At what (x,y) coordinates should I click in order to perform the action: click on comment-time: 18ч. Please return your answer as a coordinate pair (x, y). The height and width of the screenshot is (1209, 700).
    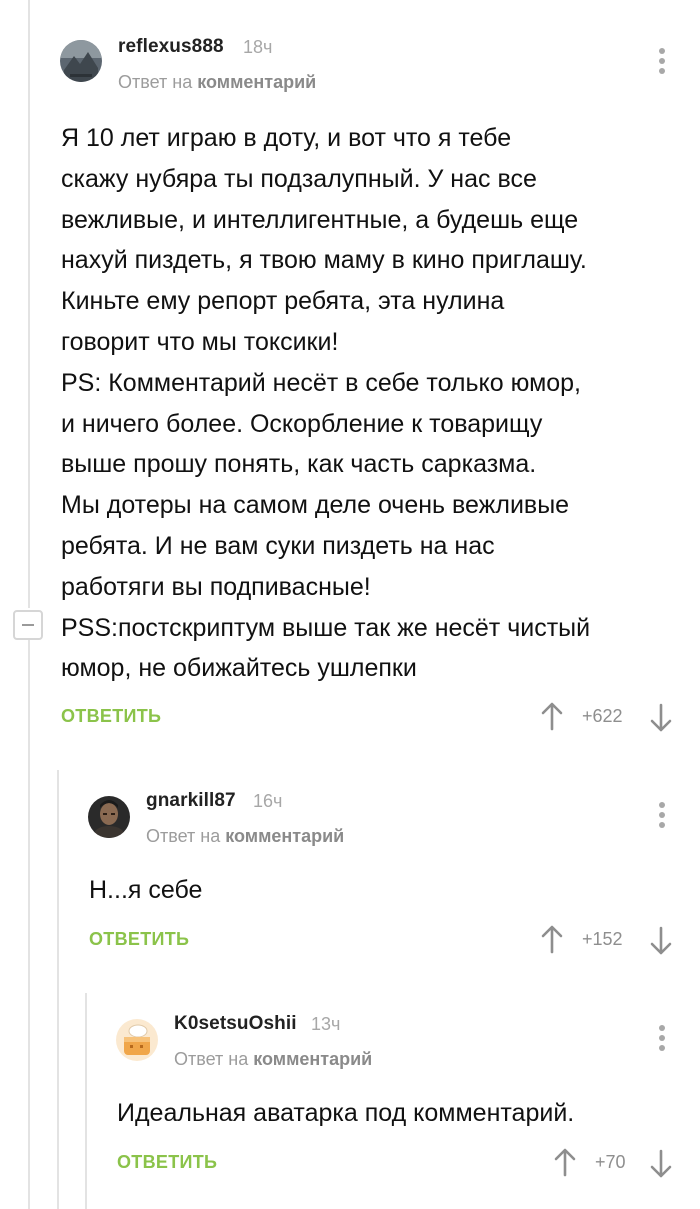
    Looking at the image, I should click on (258, 47).